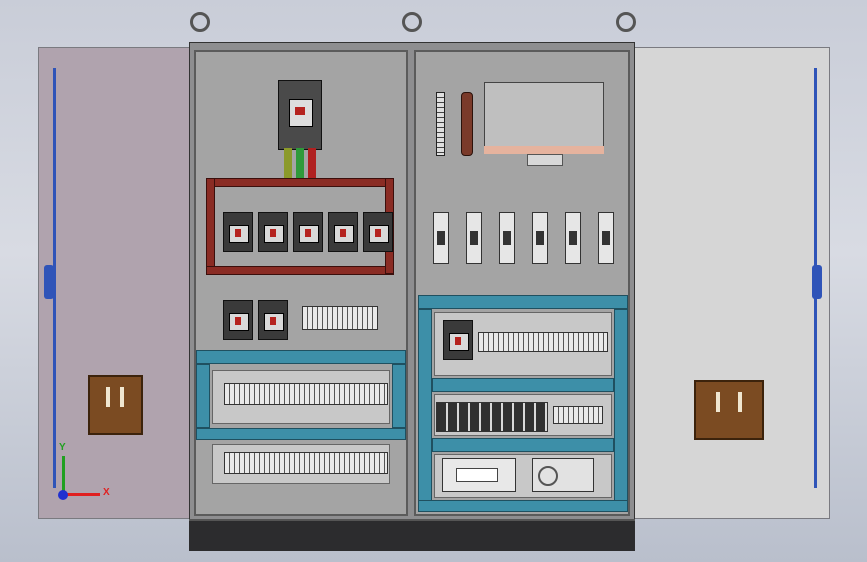  I want to click on axis-triad-icon: Y X, so click(85, 476).